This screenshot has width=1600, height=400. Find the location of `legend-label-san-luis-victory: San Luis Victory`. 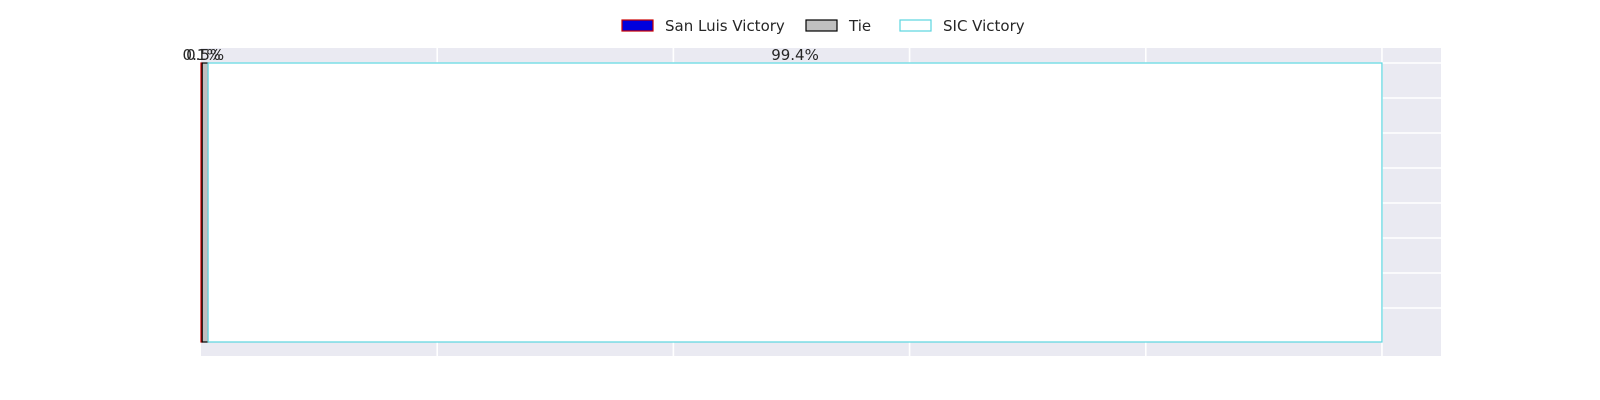

legend-label-san-luis-victory: San Luis Victory is located at coordinates (725, 26).